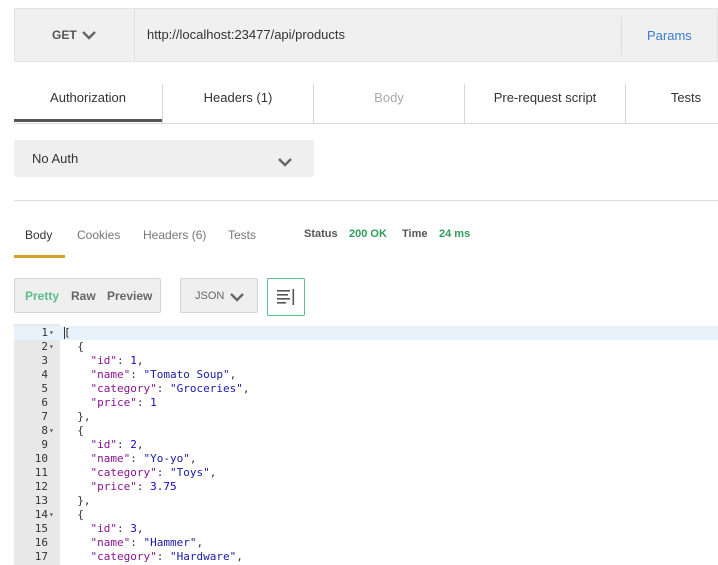 The image size is (718, 565). What do you see at coordinates (366, 459) in the screenshot?
I see `code-line: 10 "name": "Yo-yo",` at bounding box center [366, 459].